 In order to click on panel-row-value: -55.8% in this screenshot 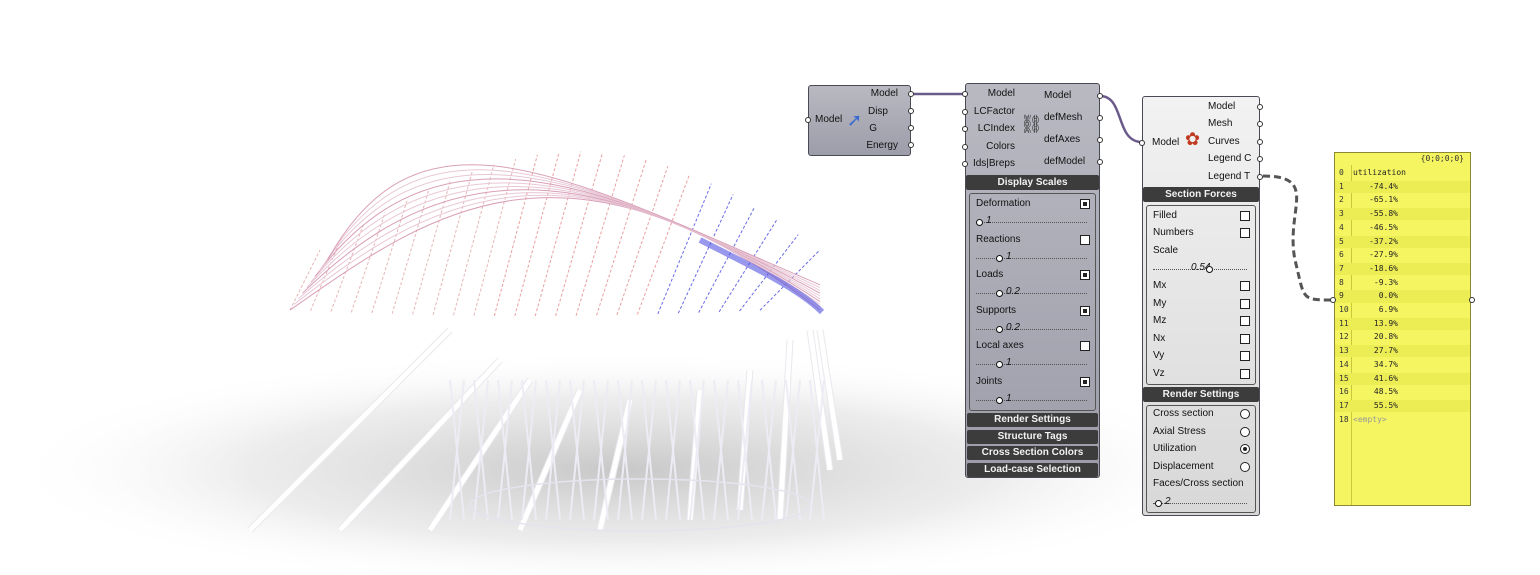, I will do `click(1383, 214)`.